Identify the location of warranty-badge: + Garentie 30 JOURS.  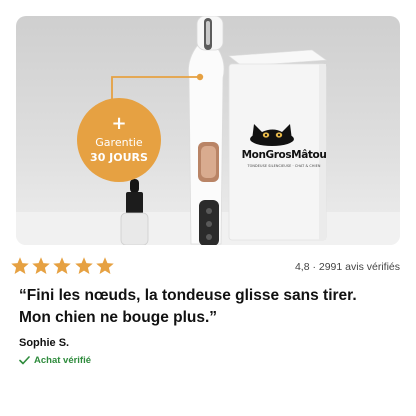
(119, 140).